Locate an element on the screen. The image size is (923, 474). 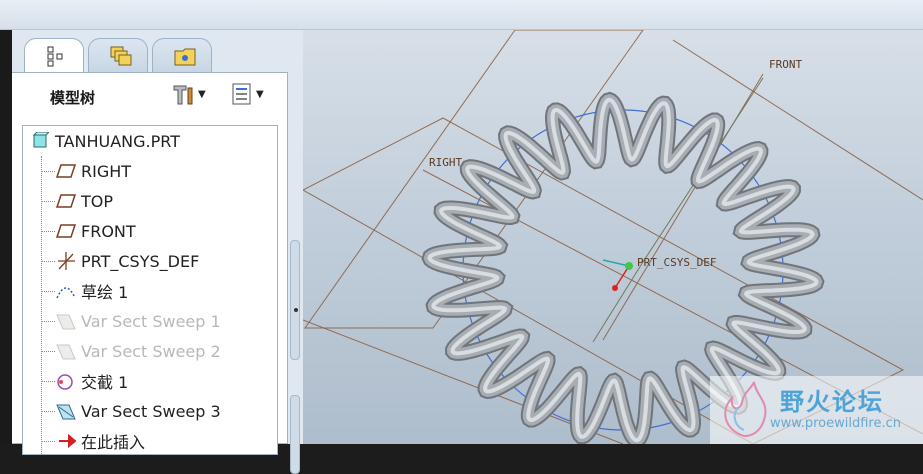
tree-item-label: RIGHT is located at coordinates (106, 171).